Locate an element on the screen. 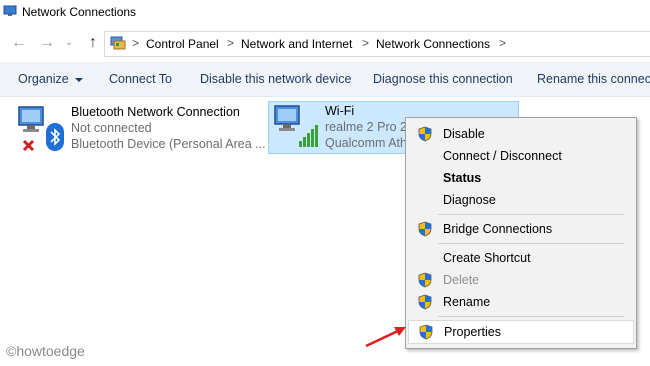 The image size is (650, 366). organize-button: Organize is located at coordinates (50, 79).